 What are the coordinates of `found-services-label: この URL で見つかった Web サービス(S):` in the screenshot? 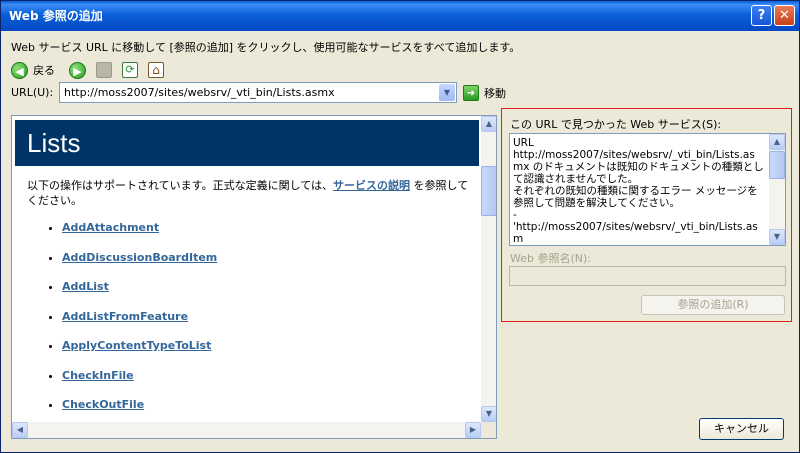 It's located at (616, 124).